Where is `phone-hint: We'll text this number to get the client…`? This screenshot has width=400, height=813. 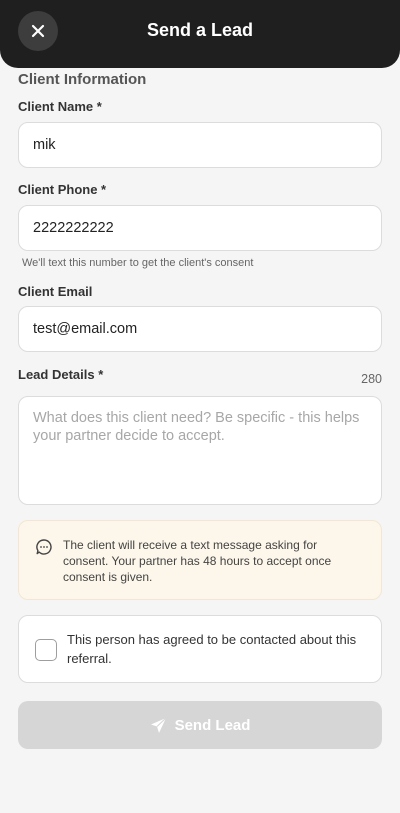 phone-hint: We'll text this number to get the client… is located at coordinates (138, 263).